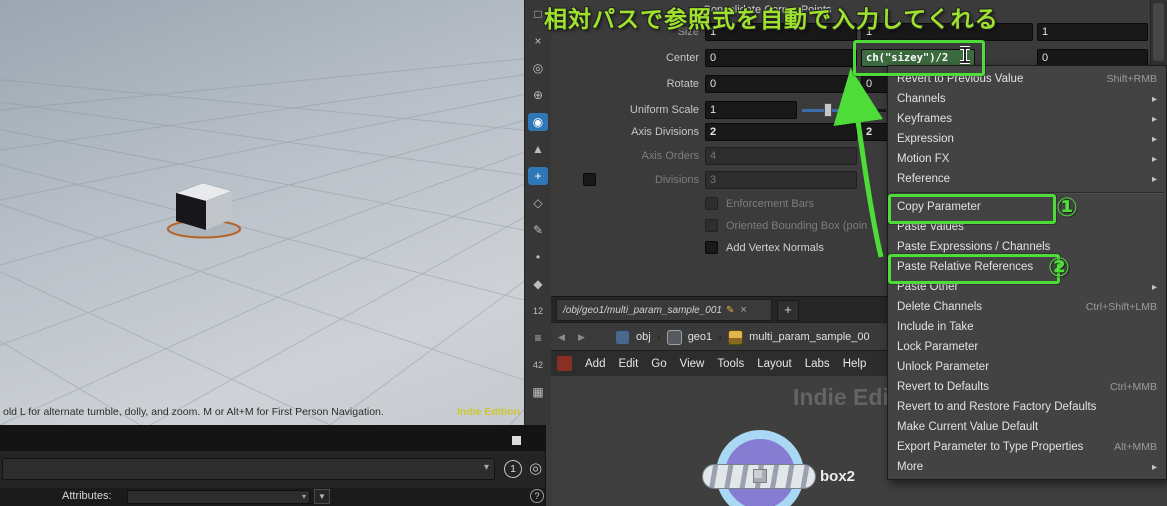 The image size is (1167, 506). What do you see at coordinates (817, 364) in the screenshot?
I see `menubar-labs: Labs` at bounding box center [817, 364].